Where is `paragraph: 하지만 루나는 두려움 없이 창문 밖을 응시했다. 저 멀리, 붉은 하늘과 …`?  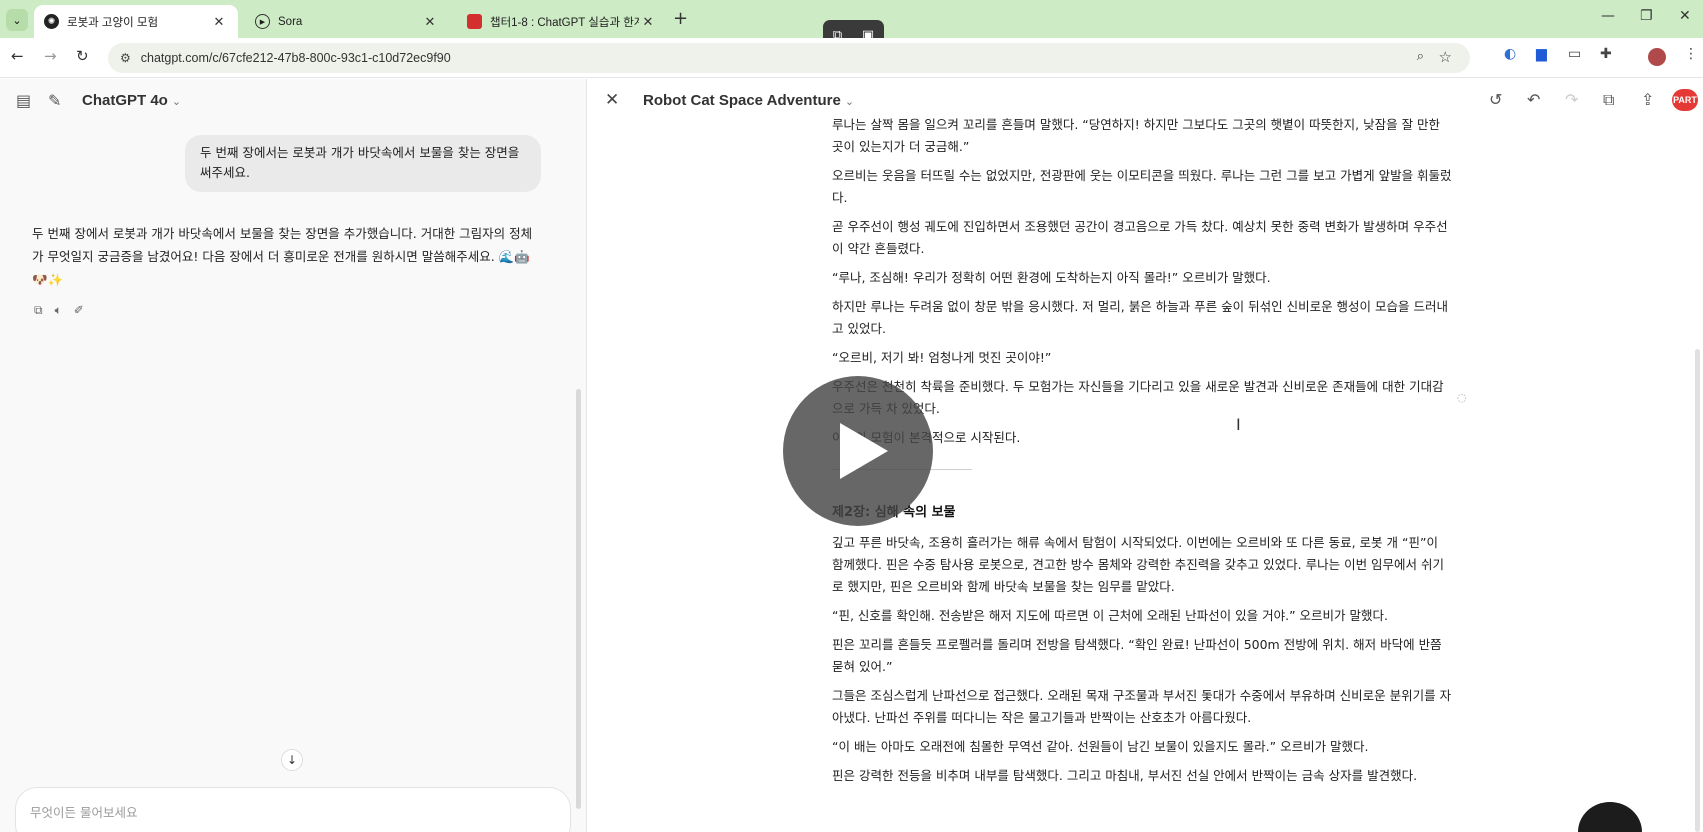
paragraph: 하지만 루나는 두려움 없이 창문 밖을 응시했다. 저 멀리, 붉은 하늘과 … is located at coordinates (1140, 317).